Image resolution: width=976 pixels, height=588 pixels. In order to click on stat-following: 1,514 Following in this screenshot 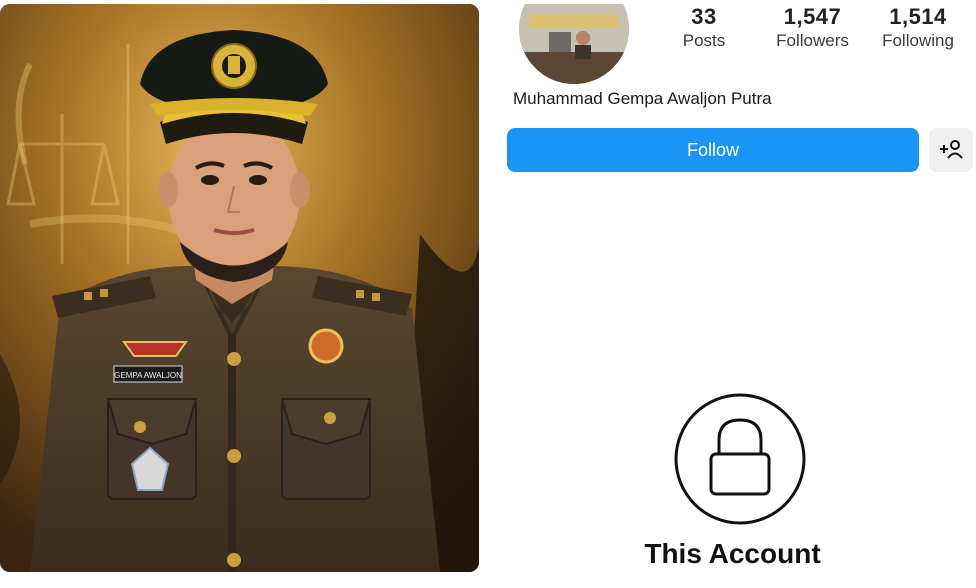, I will do `click(918, 28)`.